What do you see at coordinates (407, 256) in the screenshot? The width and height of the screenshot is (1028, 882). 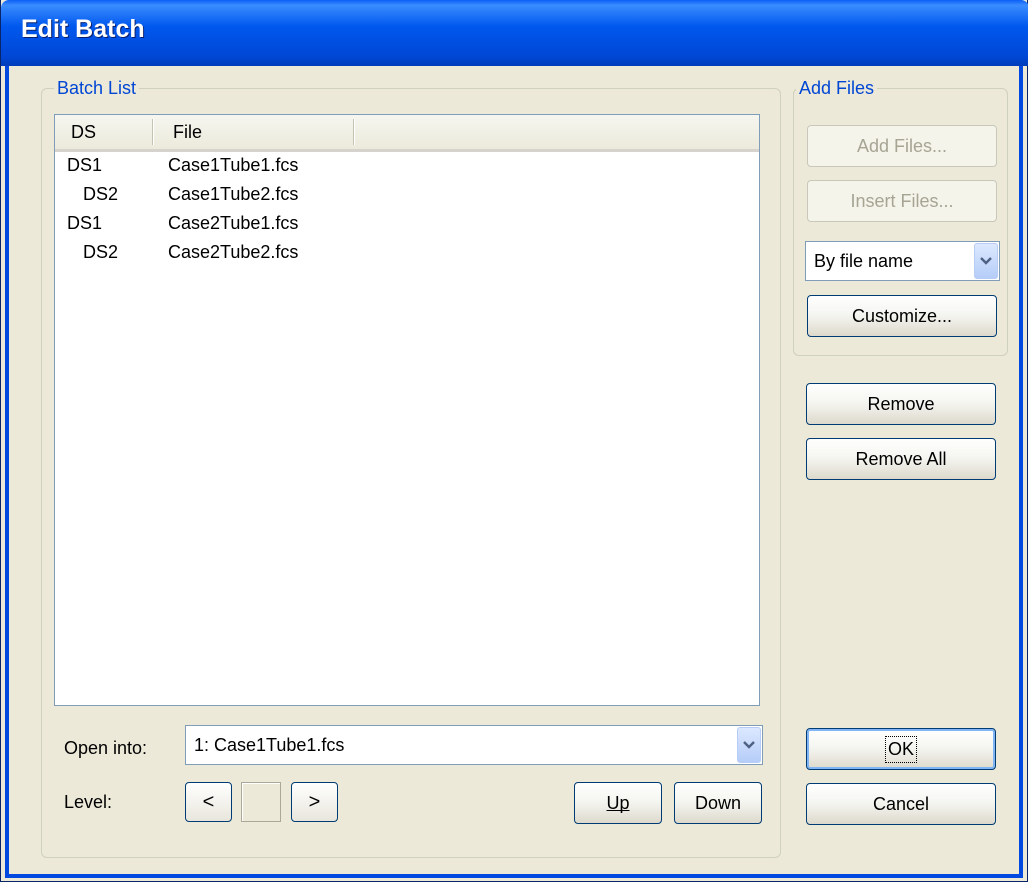 I see `list-item: DS2 Case2Tube2.fcs` at bounding box center [407, 256].